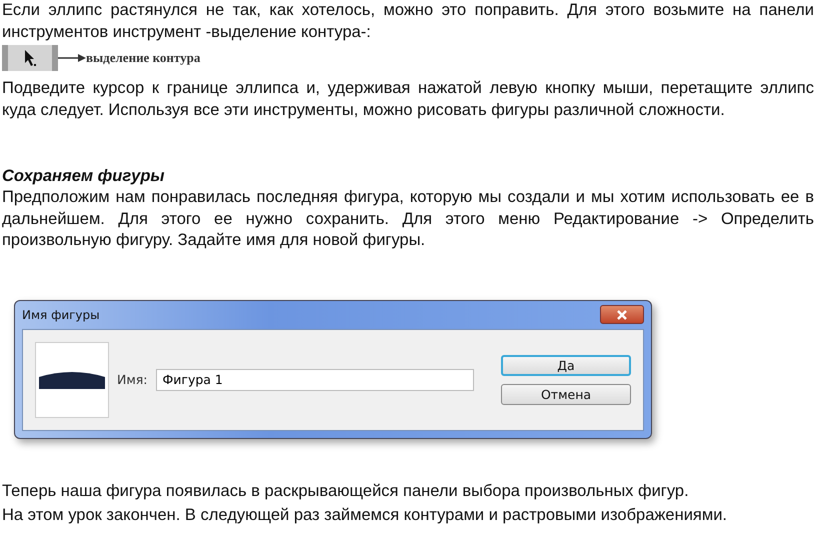 Image resolution: width=816 pixels, height=541 pixels. What do you see at coordinates (315, 379) in the screenshot?
I see `name-field: Фигура 1` at bounding box center [315, 379].